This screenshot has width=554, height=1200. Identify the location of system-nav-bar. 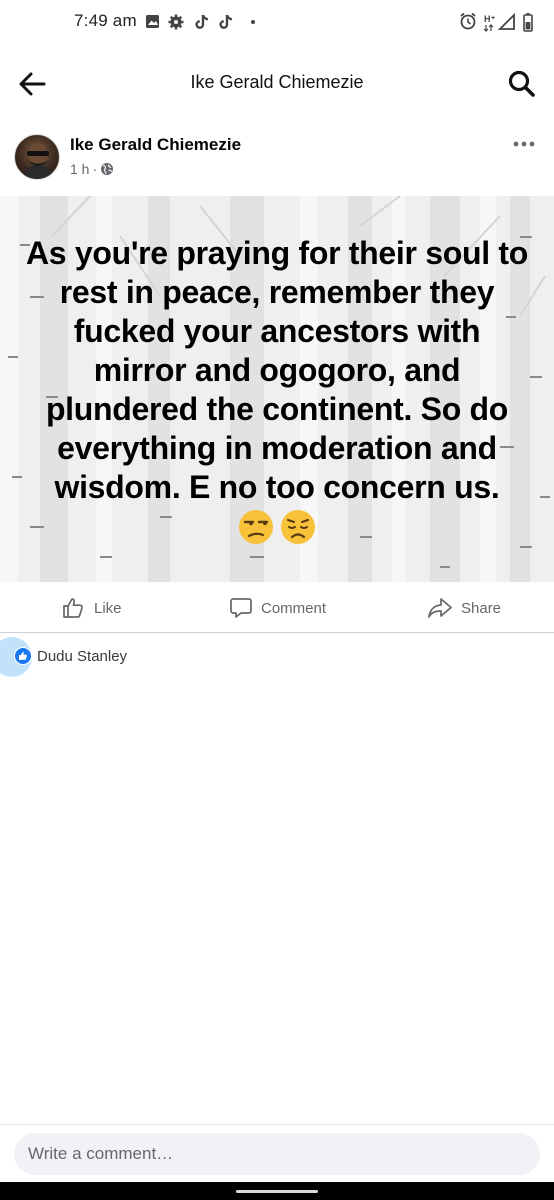
(277, 1191).